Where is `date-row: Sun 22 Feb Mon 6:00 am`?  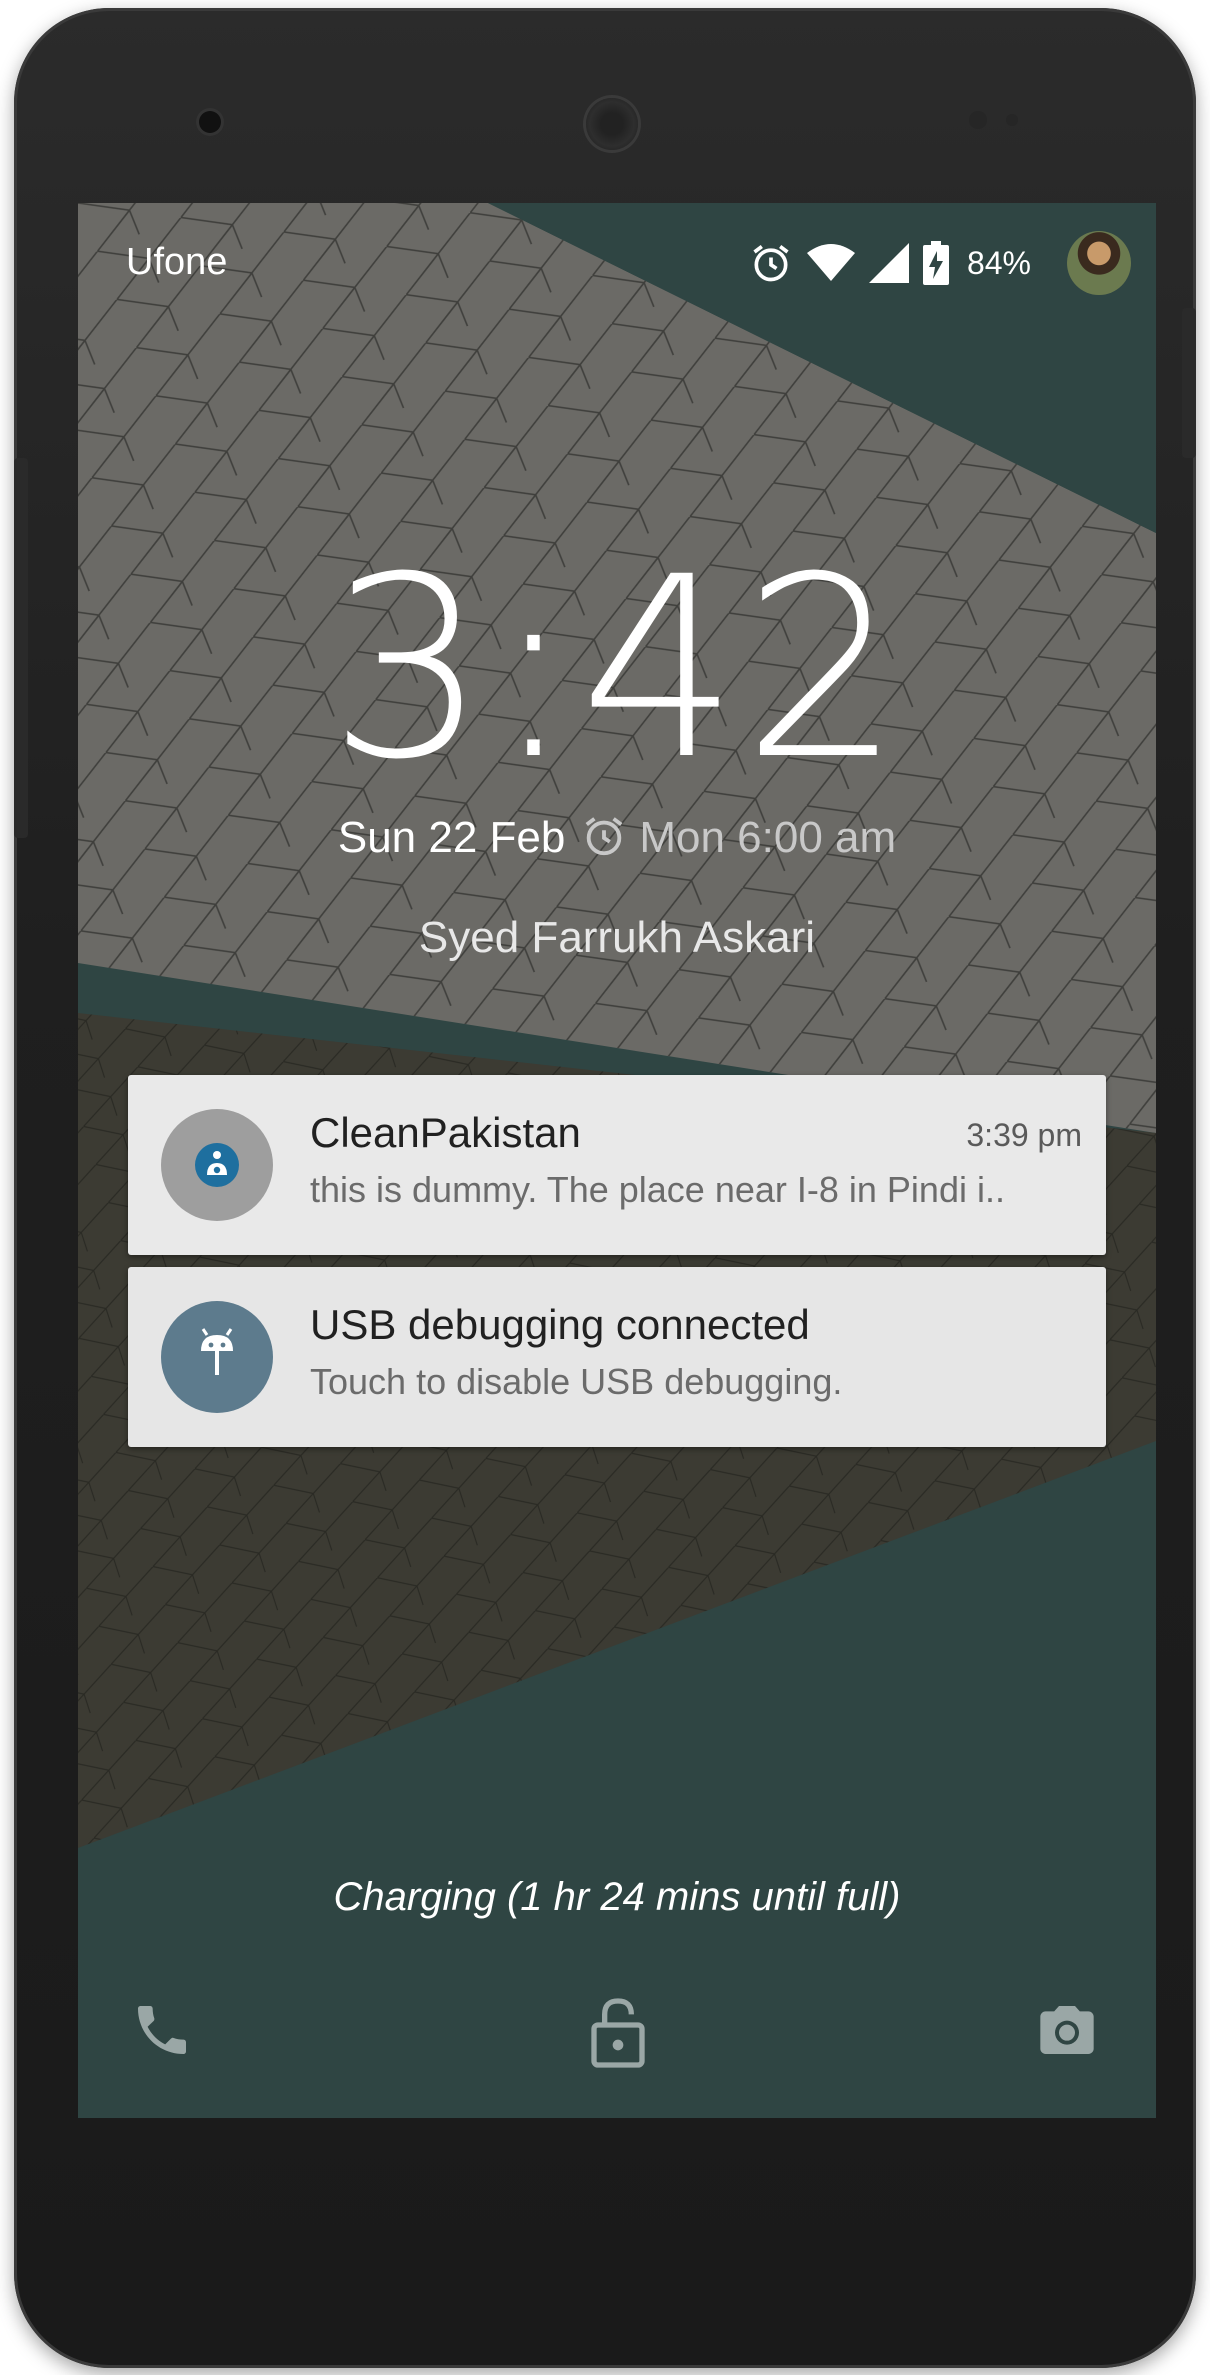
date-row: Sun 22 Feb Mon 6:00 am is located at coordinates (617, 840).